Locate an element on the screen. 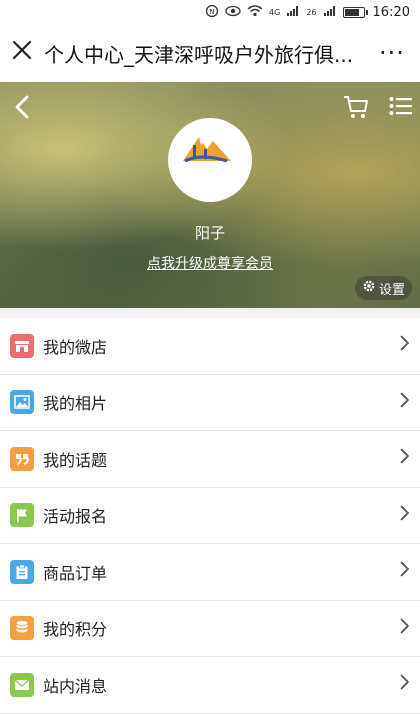 Image resolution: width=420 pixels, height=714 pixels. list-menu-icon is located at coordinates (401, 106).